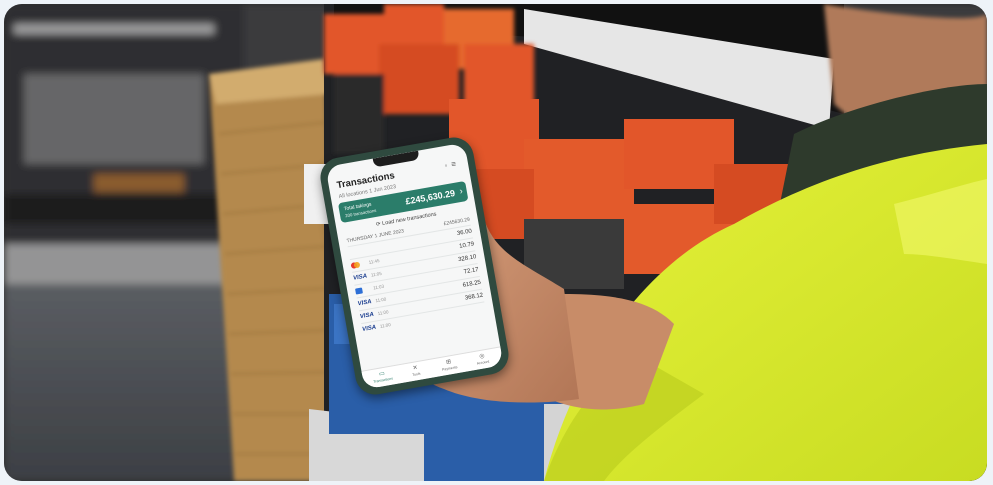 The width and height of the screenshot is (993, 485). Describe the element at coordinates (430, 197) in the screenshot. I see `total-amount: £245,630.29` at that location.